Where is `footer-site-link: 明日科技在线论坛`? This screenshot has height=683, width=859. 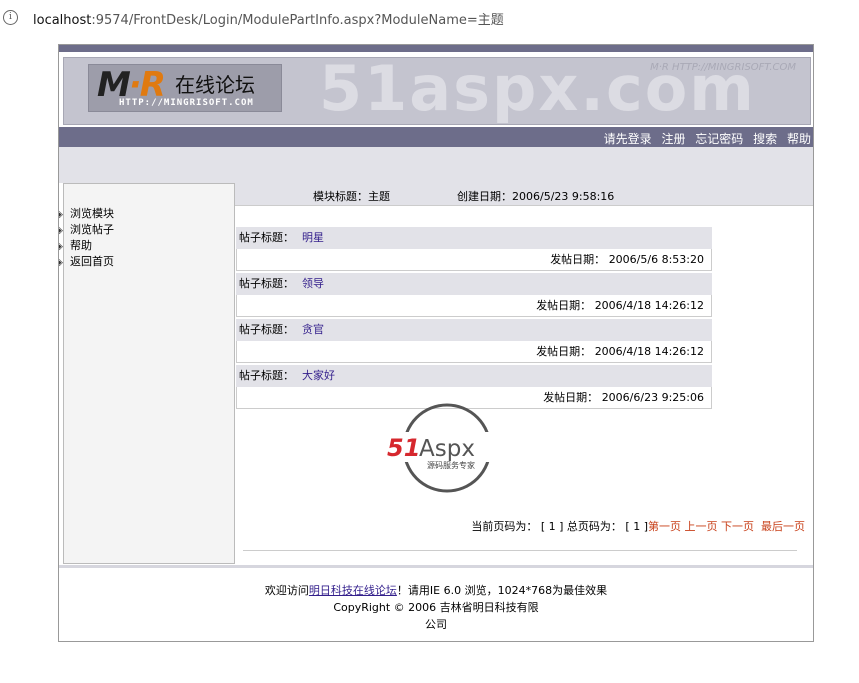
footer-site-link: 明日科技在线论坛 is located at coordinates (353, 590).